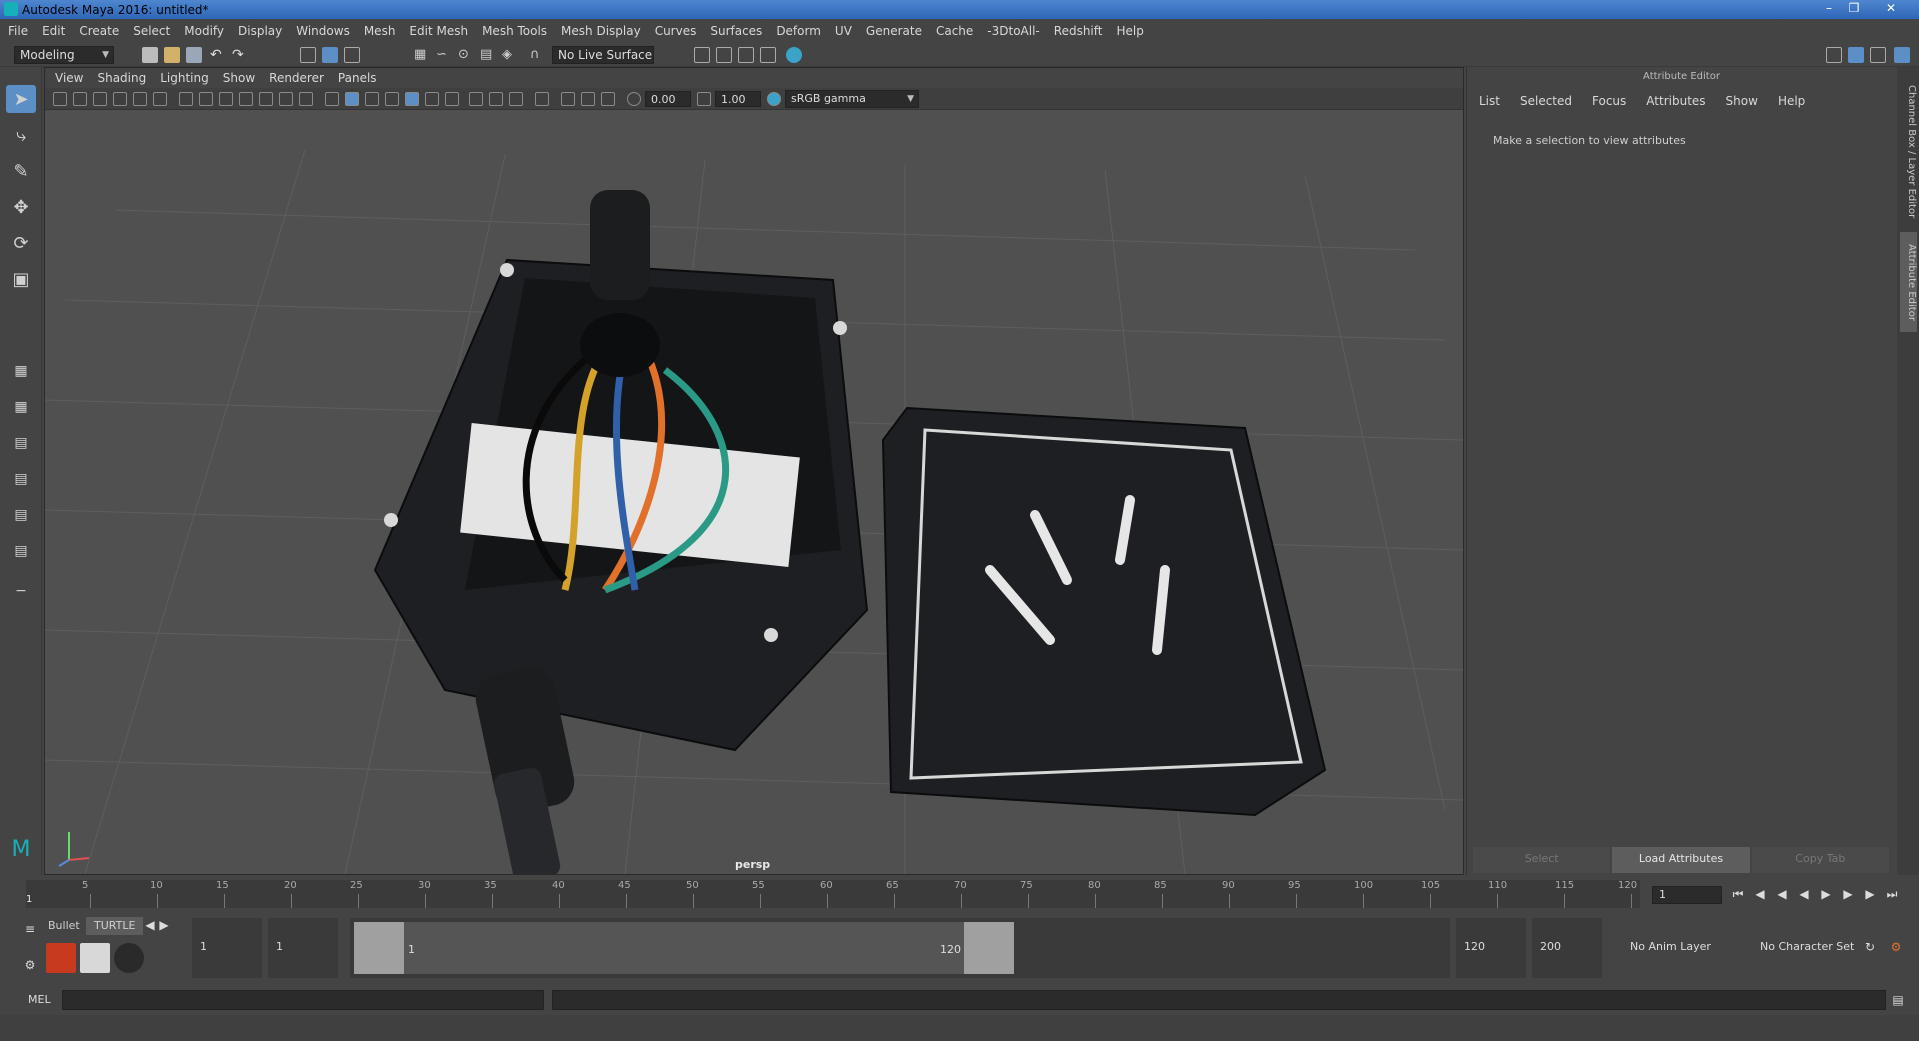  What do you see at coordinates (296, 78) in the screenshot?
I see `viewport-menu-renderer: Renderer` at bounding box center [296, 78].